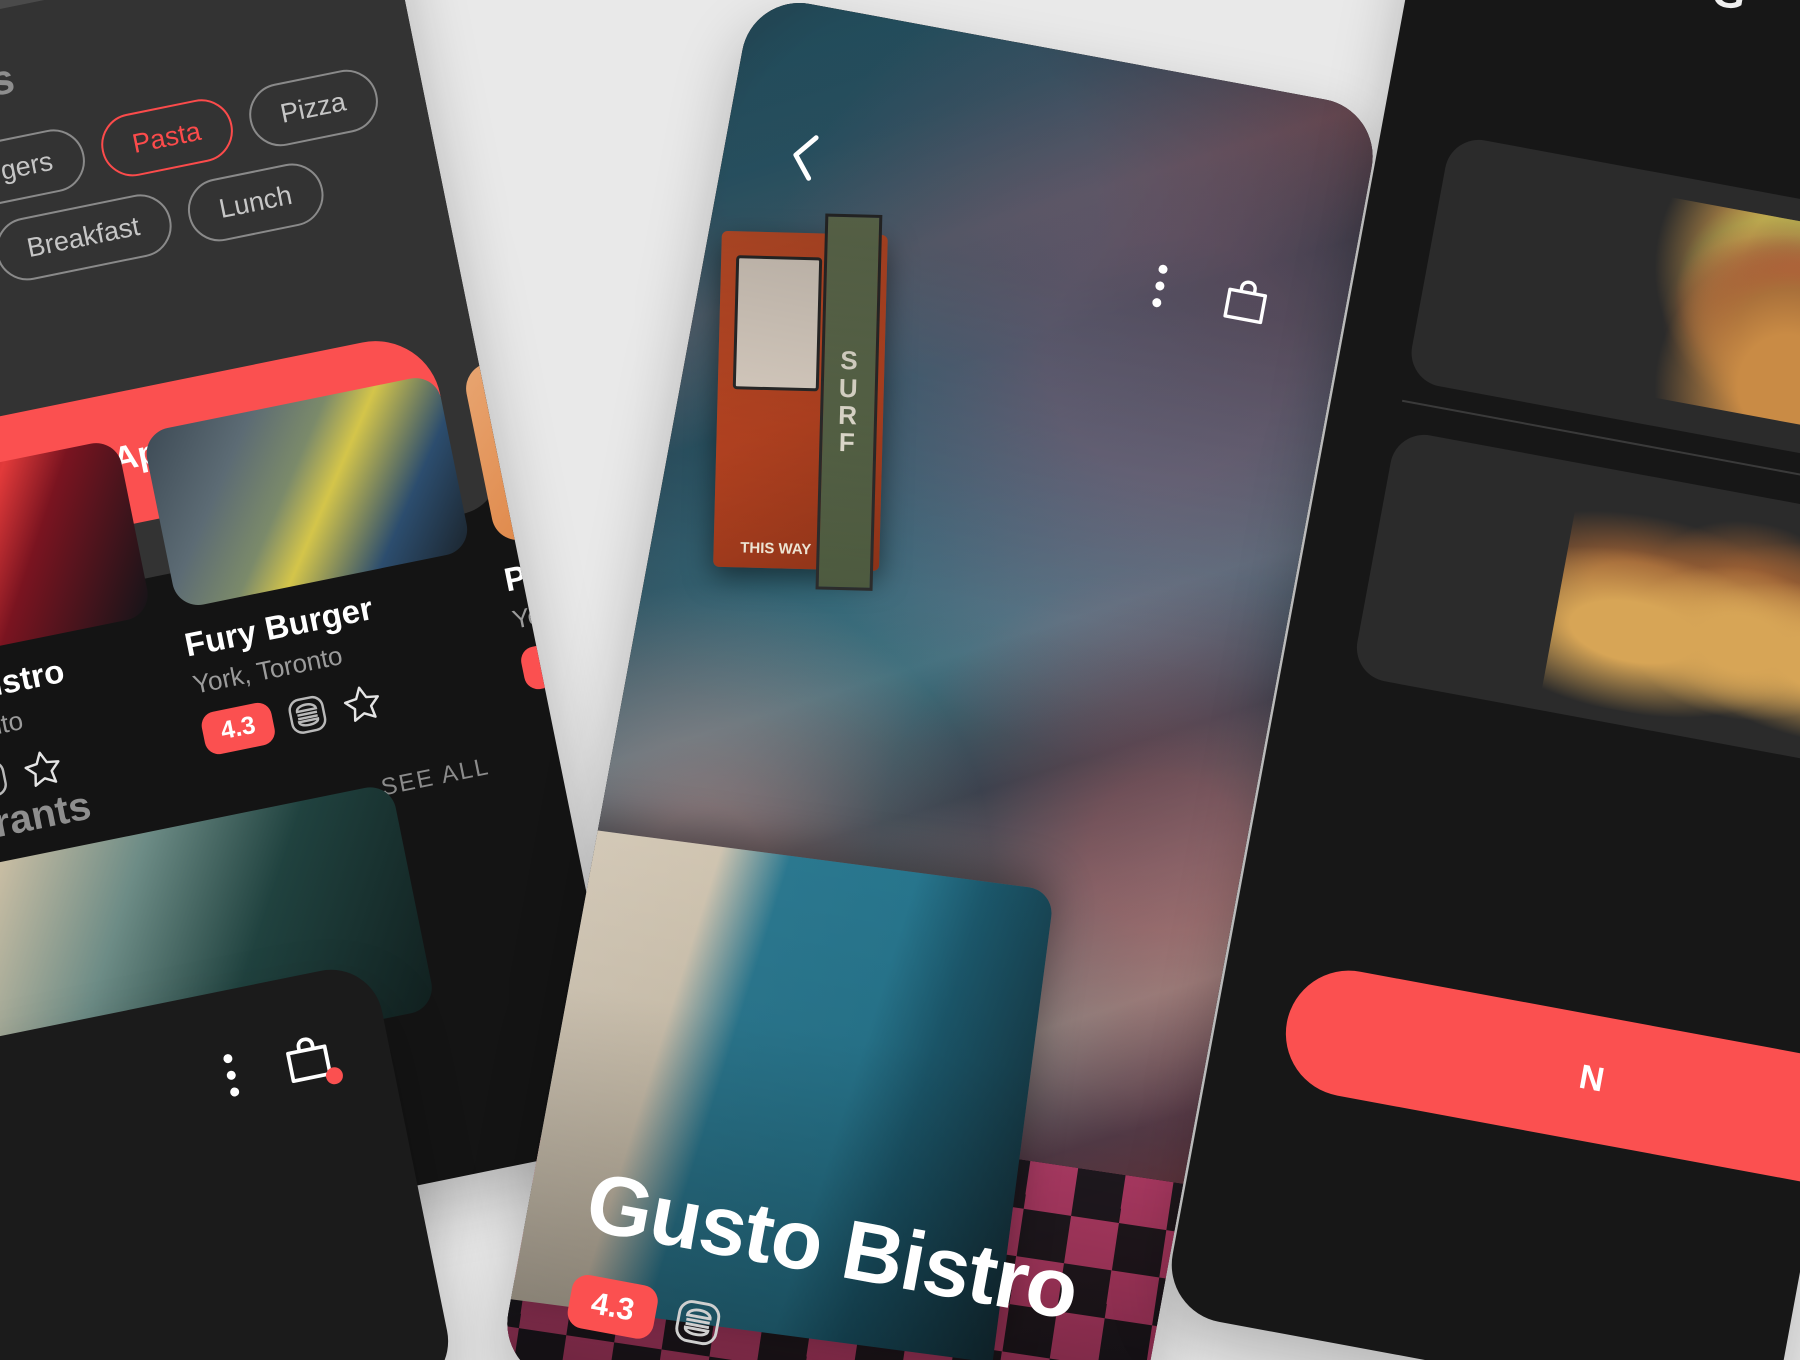 This screenshot has height=1360, width=1800. What do you see at coordinates (1537, 1079) in the screenshot?
I see `primary-cta-button: N` at bounding box center [1537, 1079].